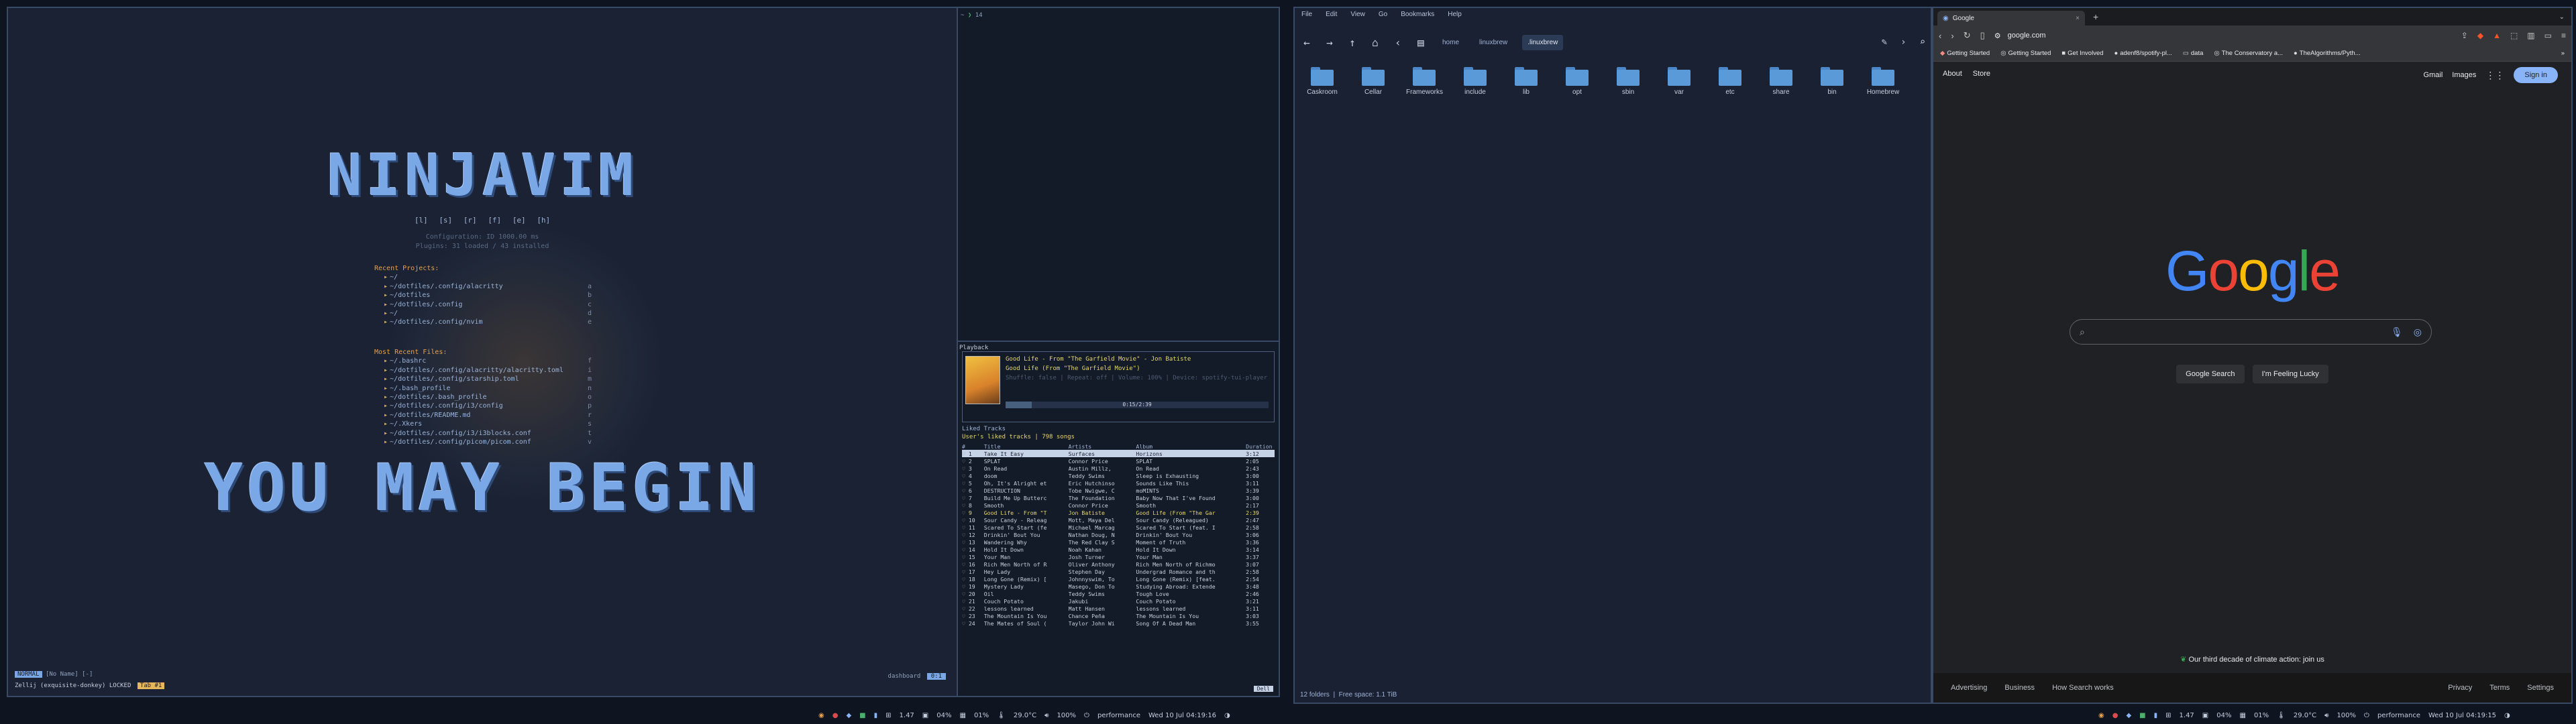 This screenshot has height=724, width=2576. What do you see at coordinates (488, 406) in the screenshot?
I see `list-item: ▸ ~/dotfiles/.config/i3/config p` at bounding box center [488, 406].